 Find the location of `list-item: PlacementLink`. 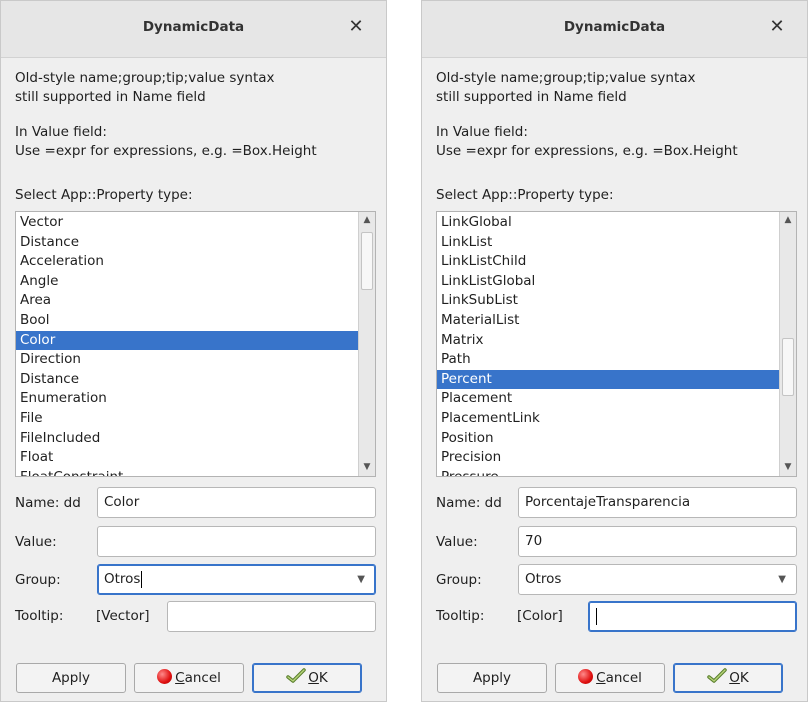

list-item: PlacementLink is located at coordinates (608, 419).